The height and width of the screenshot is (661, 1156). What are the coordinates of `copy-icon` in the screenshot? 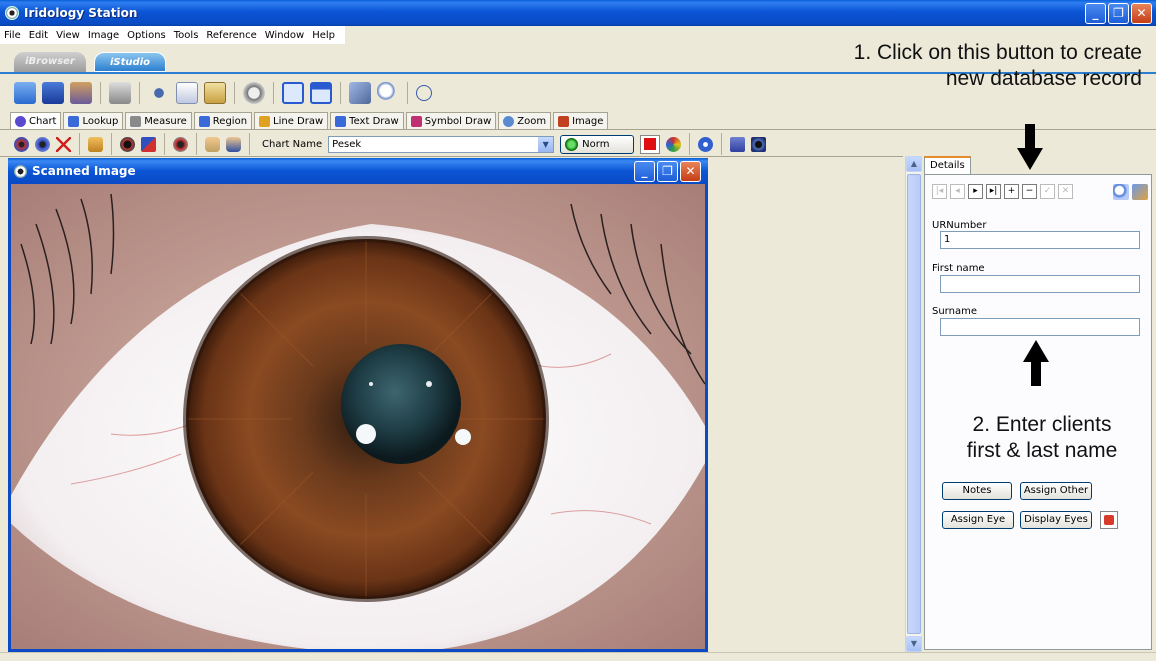 It's located at (187, 93).